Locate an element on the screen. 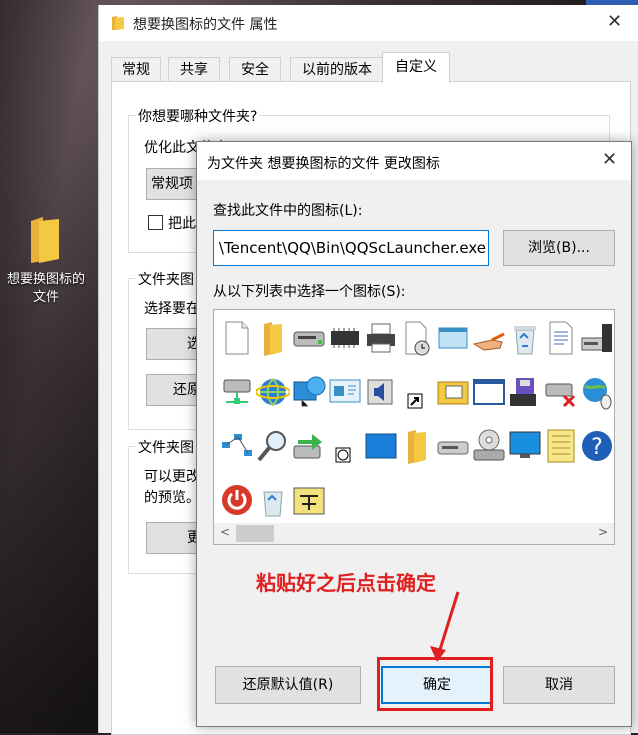 The height and width of the screenshot is (735, 638). hand-pointer-icon is located at coordinates (488, 343).